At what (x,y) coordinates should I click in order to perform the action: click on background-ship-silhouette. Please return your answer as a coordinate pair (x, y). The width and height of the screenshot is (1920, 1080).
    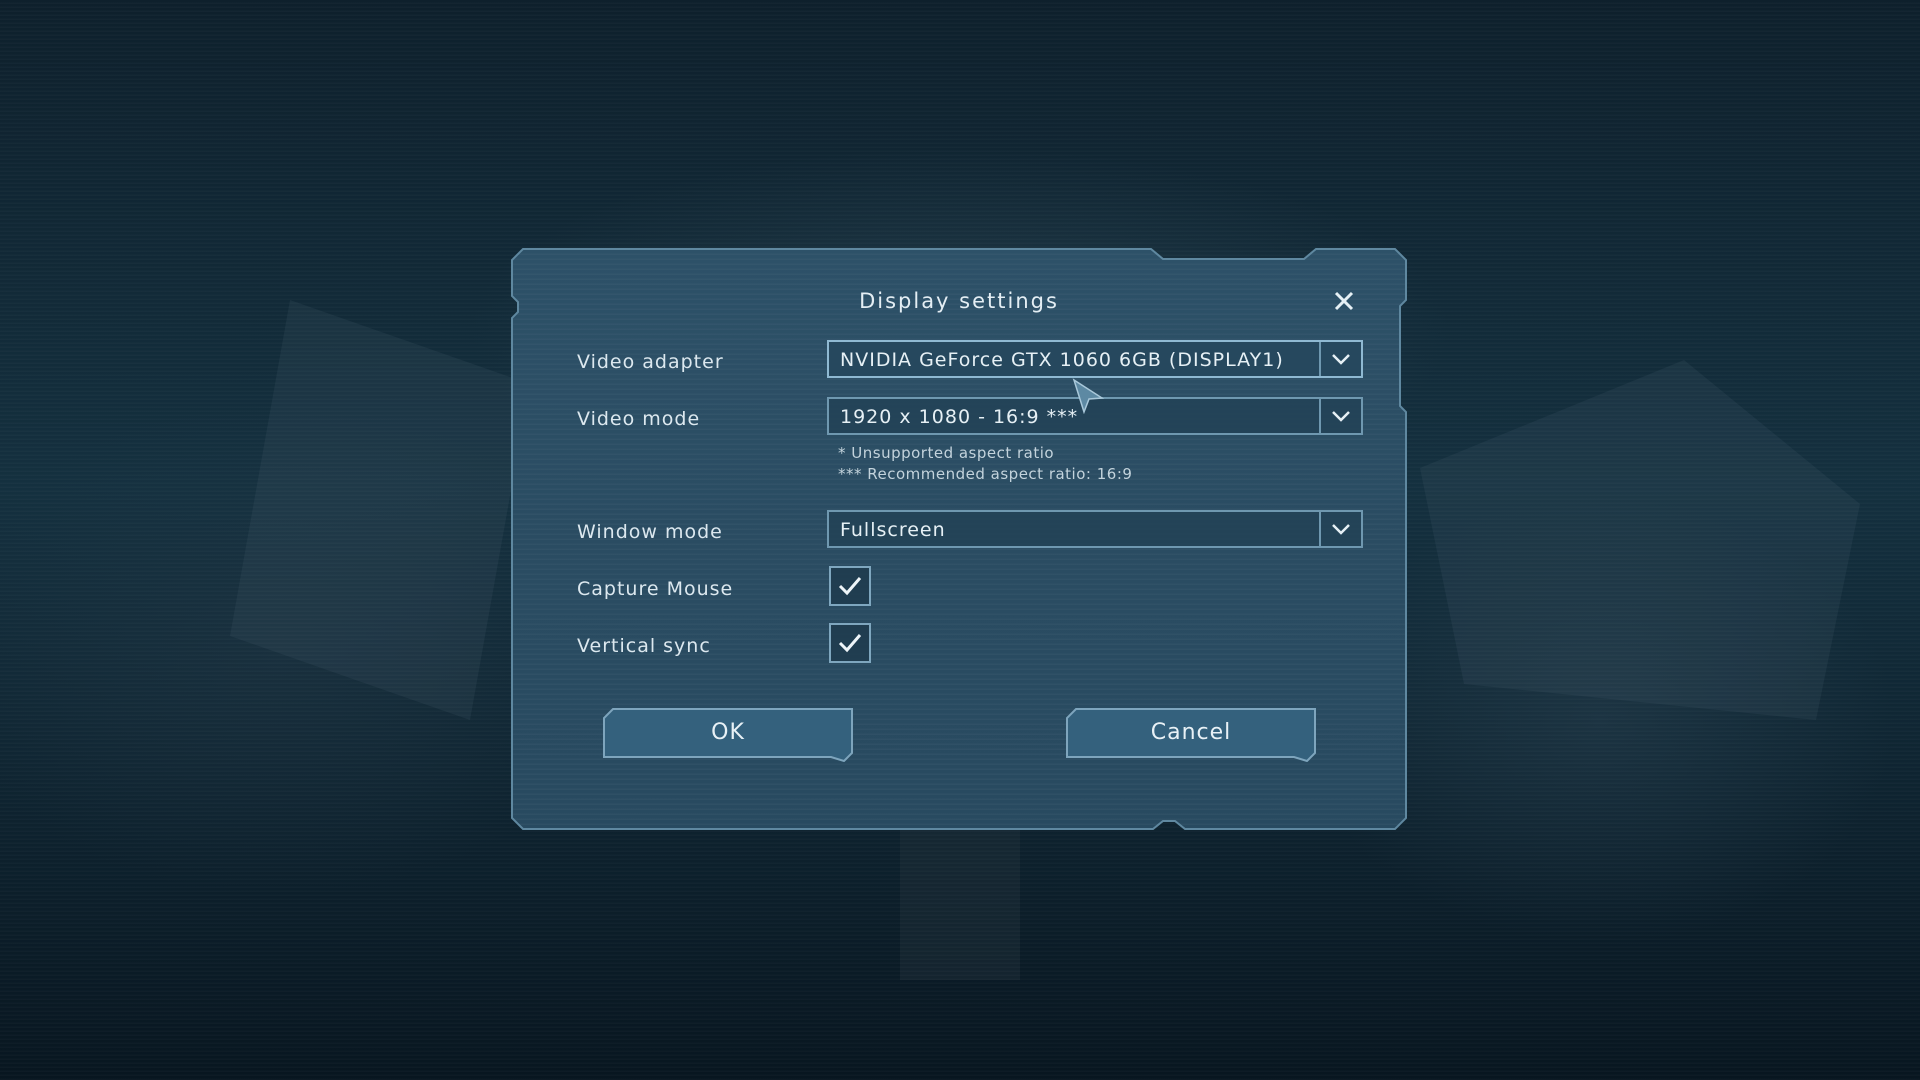
    Looking at the image, I should click on (380, 510).